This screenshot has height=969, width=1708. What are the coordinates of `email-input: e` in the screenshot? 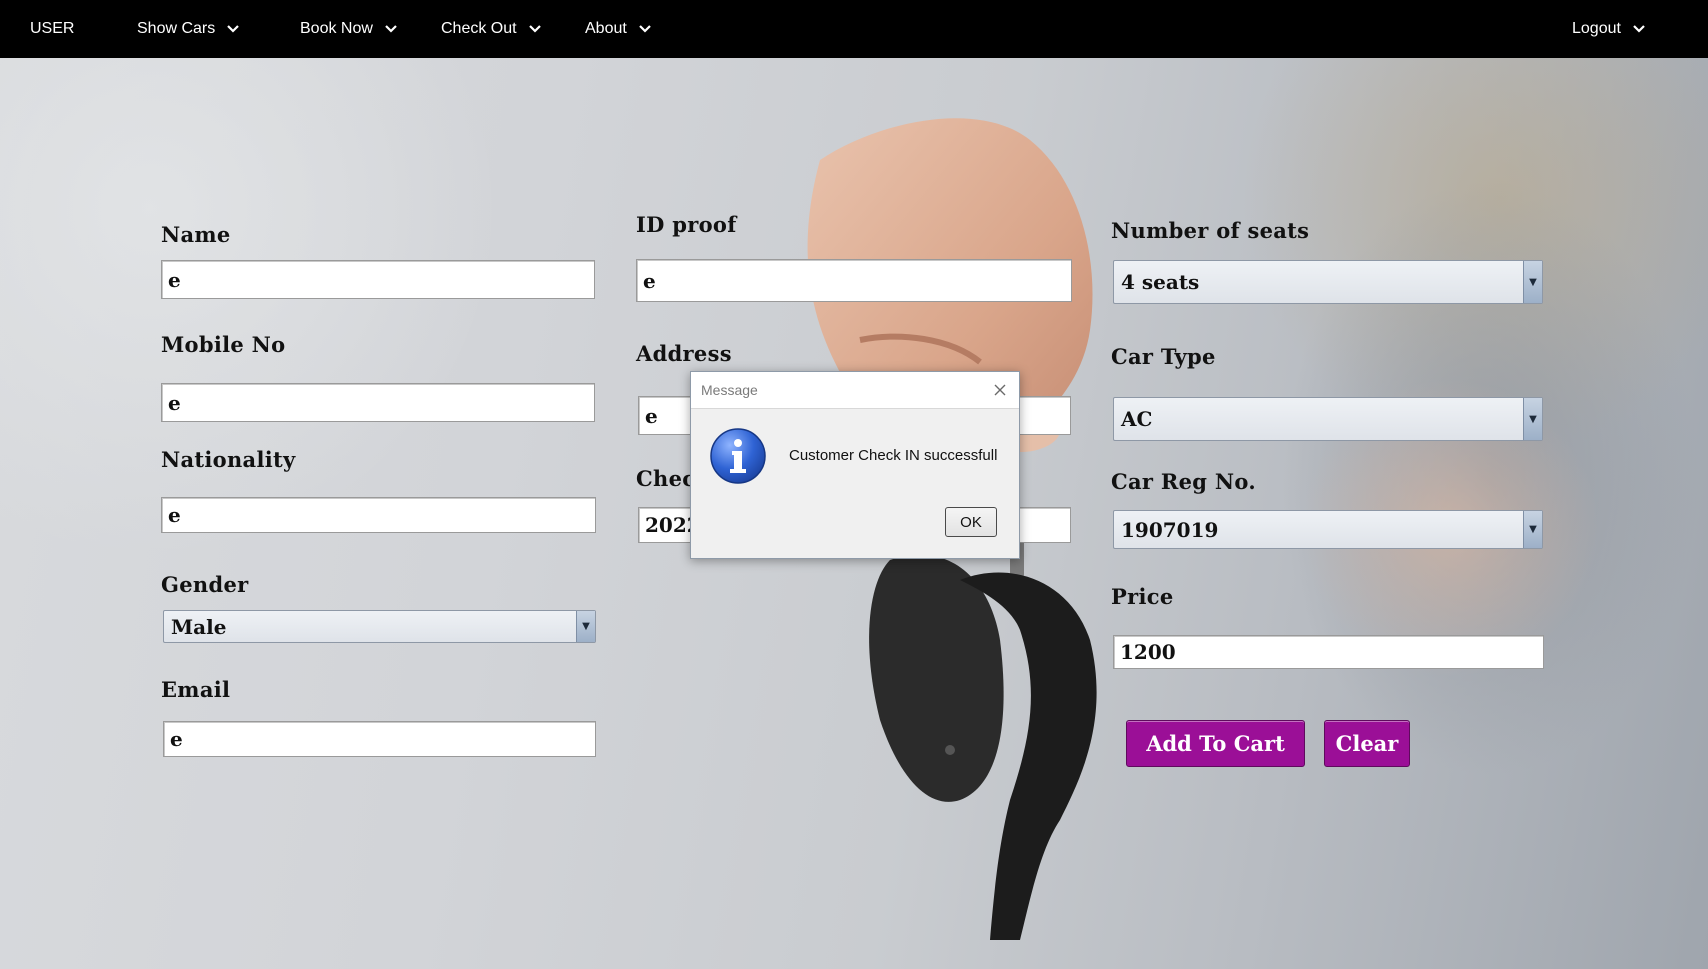 It's located at (379, 739).